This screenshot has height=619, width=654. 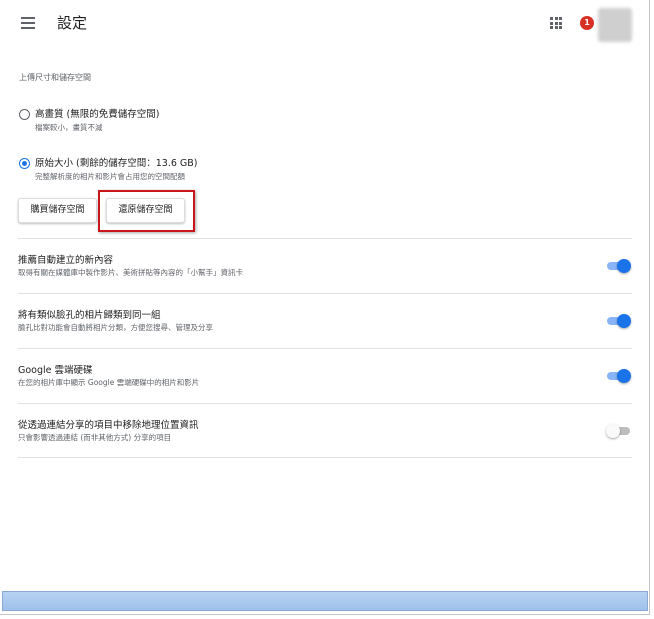 What do you see at coordinates (69, 127) in the screenshot?
I see `high-quality-subtitle: 檔案較小，畫質不減` at bounding box center [69, 127].